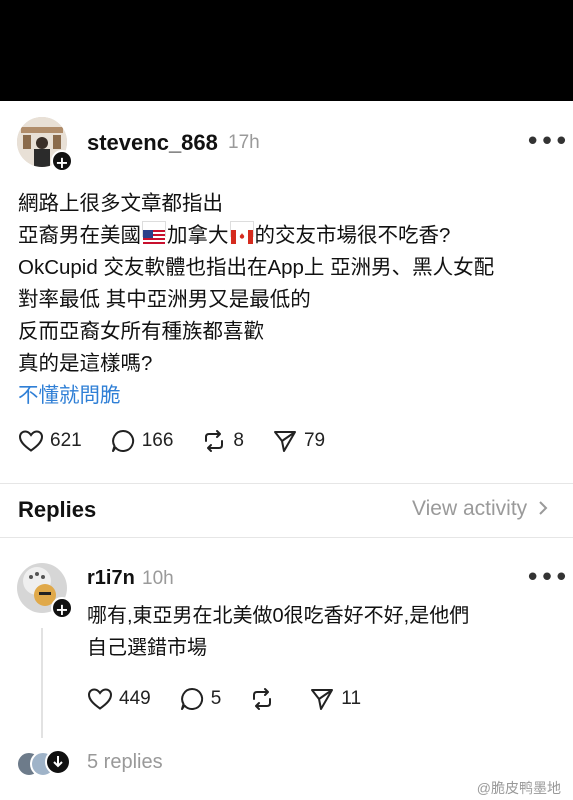  What do you see at coordinates (135, 698) in the screenshot?
I see `like-count: 449` at bounding box center [135, 698].